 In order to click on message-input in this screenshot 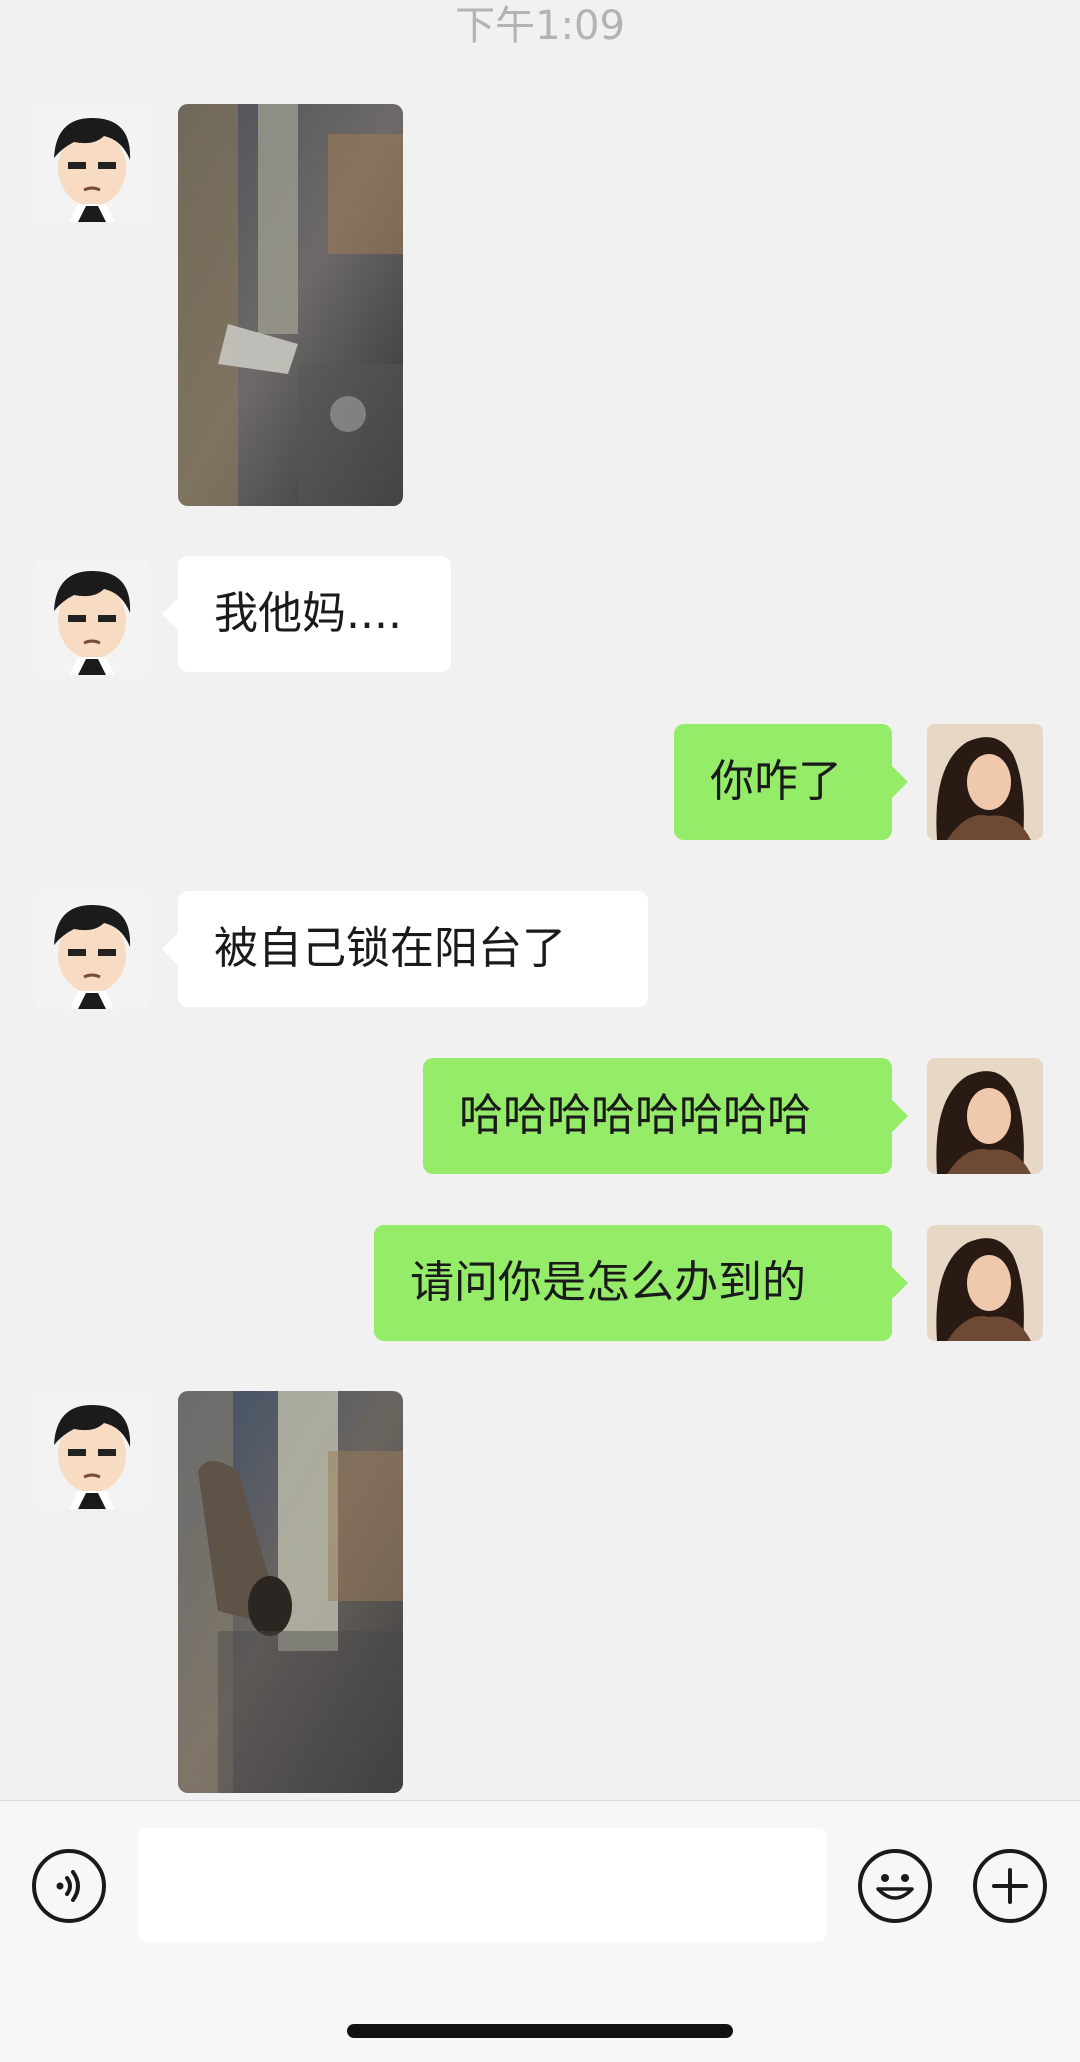, I will do `click(482, 1885)`.